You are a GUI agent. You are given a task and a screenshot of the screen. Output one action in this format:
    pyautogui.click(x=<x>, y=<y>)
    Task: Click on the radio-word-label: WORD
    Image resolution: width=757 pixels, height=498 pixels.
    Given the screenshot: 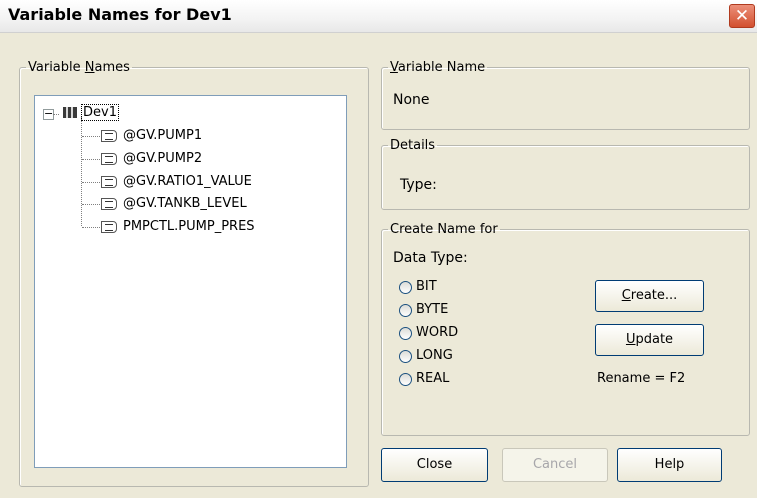 What is the action you would take?
    pyautogui.click(x=437, y=332)
    